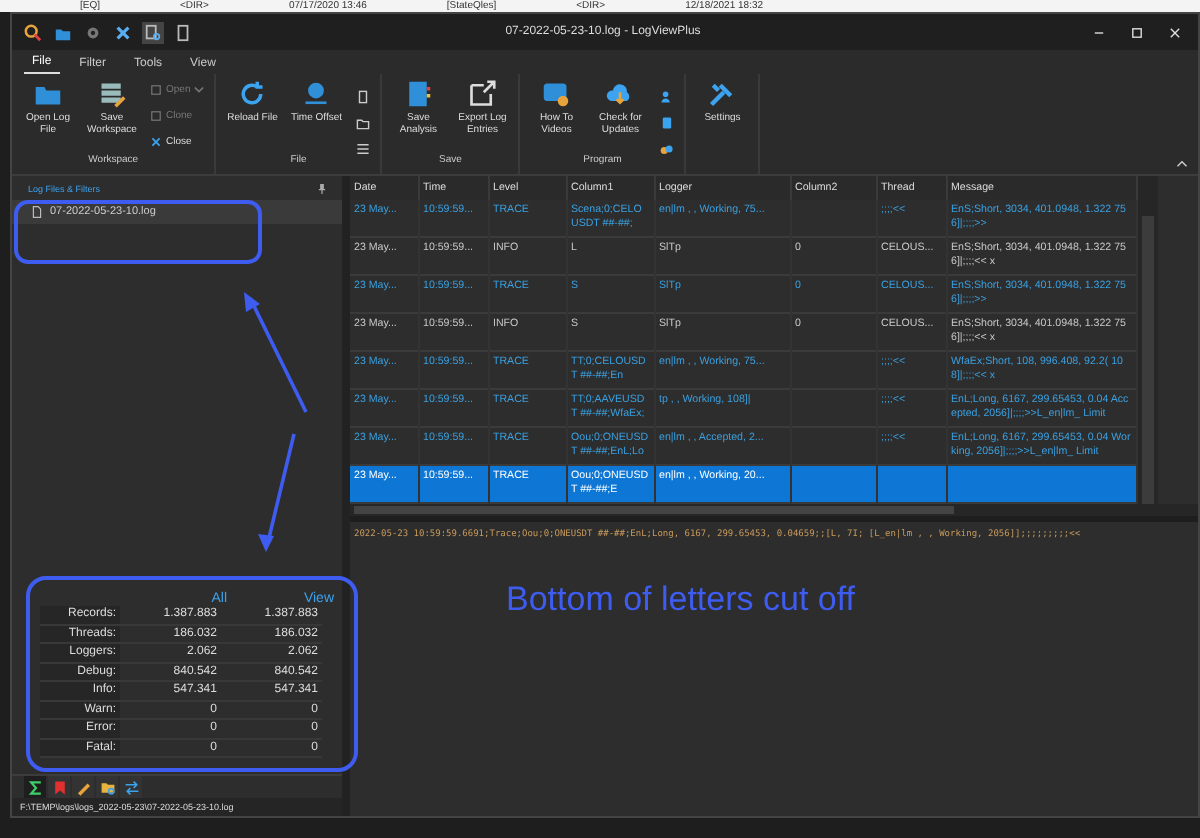 The image size is (1200, 838). What do you see at coordinates (482, 94) in the screenshot?
I see `export-icon` at bounding box center [482, 94].